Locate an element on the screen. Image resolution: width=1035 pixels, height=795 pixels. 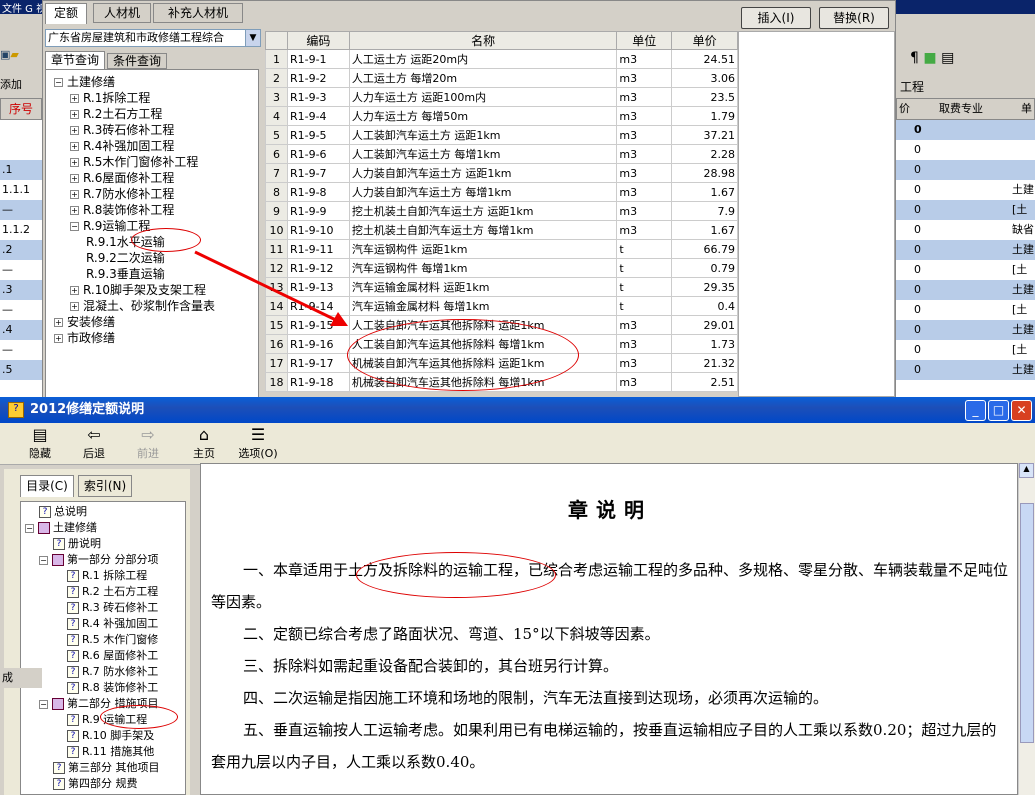
contents-item: ? R.8 装饰修补工 is located at coordinates (112, 688).